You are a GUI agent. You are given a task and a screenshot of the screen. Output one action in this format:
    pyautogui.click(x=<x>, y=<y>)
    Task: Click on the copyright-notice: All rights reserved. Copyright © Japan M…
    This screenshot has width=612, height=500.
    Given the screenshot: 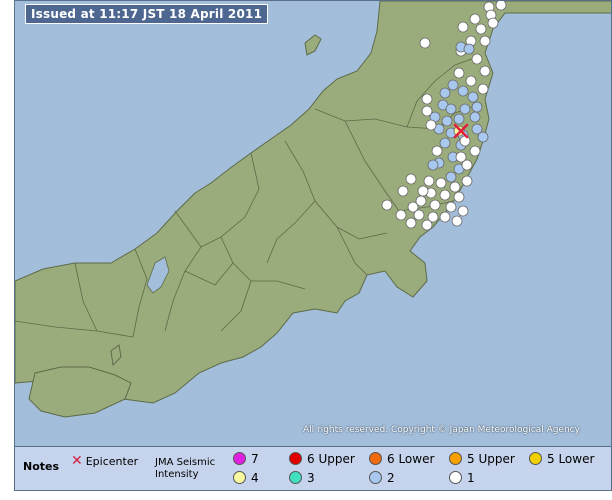 What is the action you would take?
    pyautogui.click(x=441, y=430)
    